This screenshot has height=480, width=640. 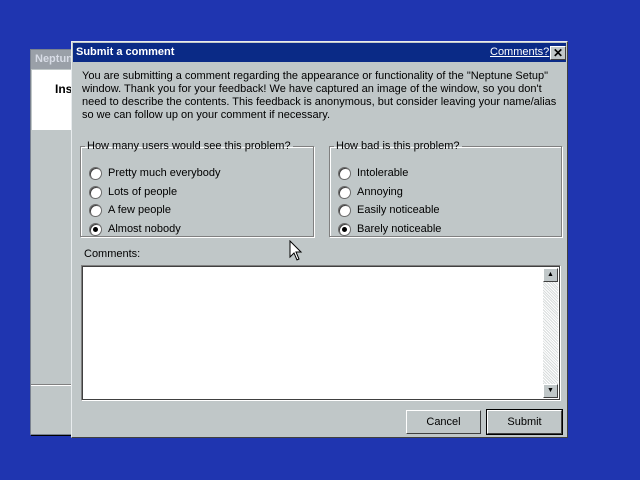 I want to click on severity-option-easily-noticeable: Easily noticeable, so click(x=389, y=210).